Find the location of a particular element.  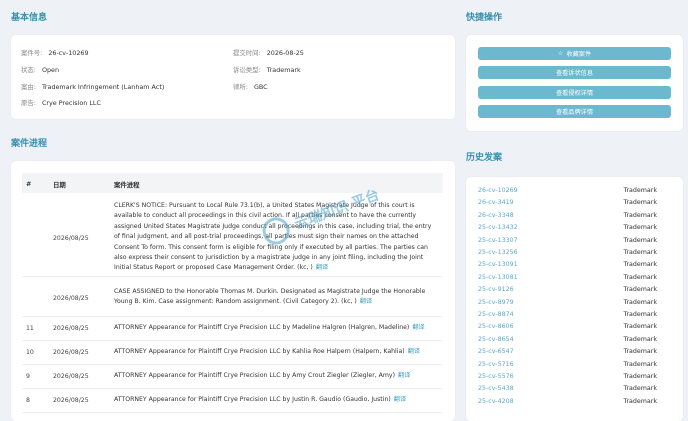

status-value: Open is located at coordinates (50, 70).